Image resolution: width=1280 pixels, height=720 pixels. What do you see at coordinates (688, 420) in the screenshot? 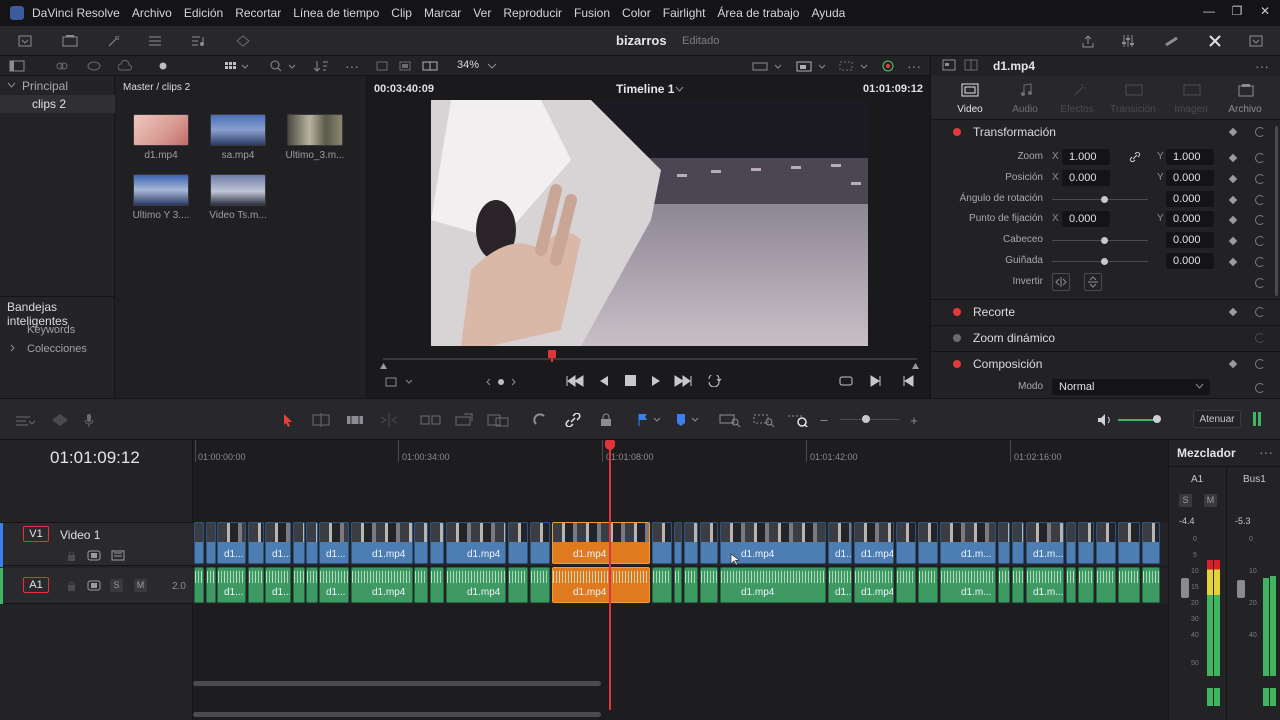
I see `marker-icon` at bounding box center [688, 420].